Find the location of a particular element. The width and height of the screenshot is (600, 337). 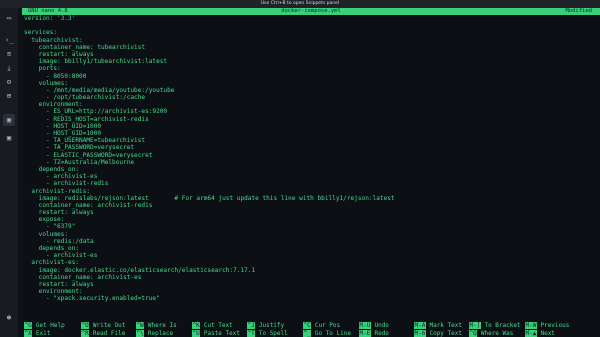

sessions-icon: ⊞ is located at coordinates (9, 96).